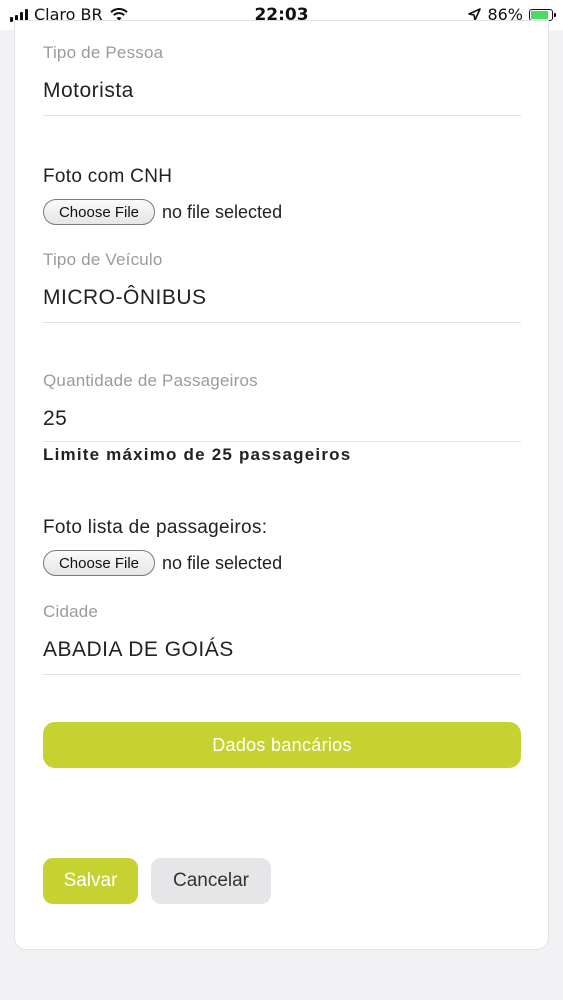  Describe the element at coordinates (103, 259) in the screenshot. I see `tipo-veiculo-label: Tipo de Veículo` at that location.